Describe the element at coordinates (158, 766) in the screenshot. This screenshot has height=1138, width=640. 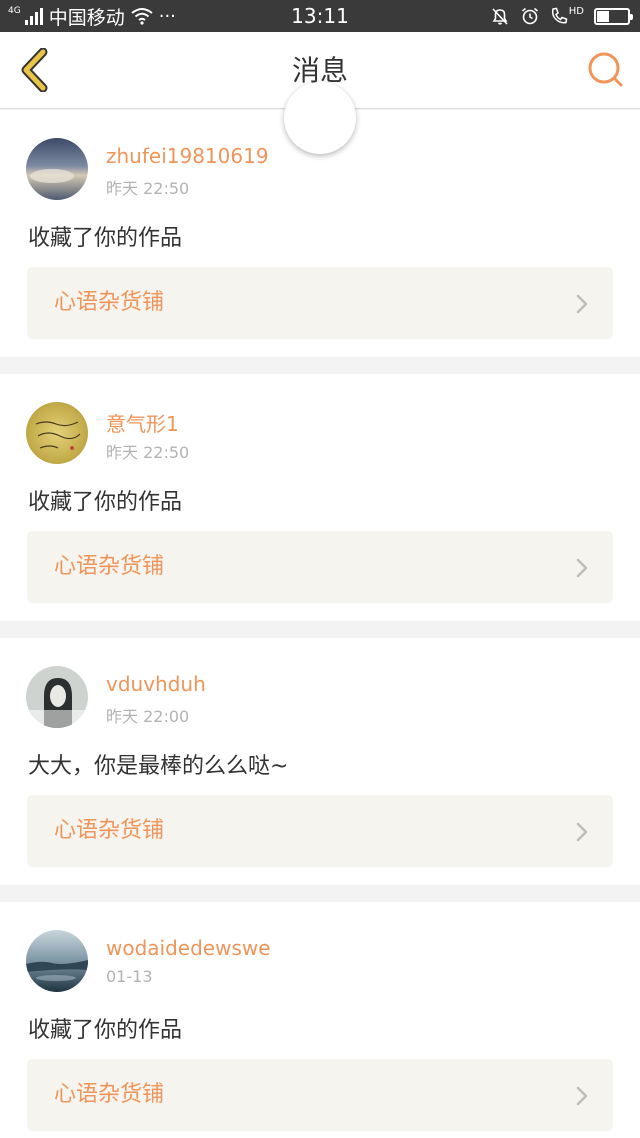
I see `message-text: 大大，你是最棒的么么哒~` at that location.